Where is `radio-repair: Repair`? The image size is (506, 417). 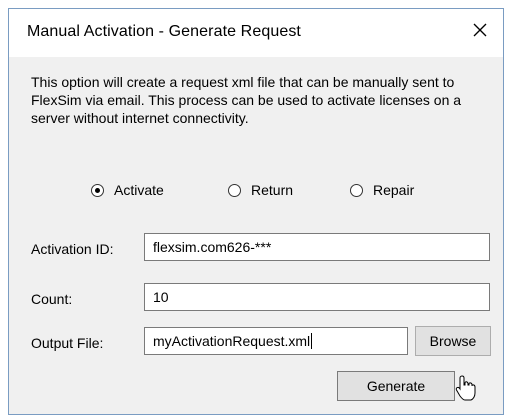
radio-repair: Repair is located at coordinates (382, 190).